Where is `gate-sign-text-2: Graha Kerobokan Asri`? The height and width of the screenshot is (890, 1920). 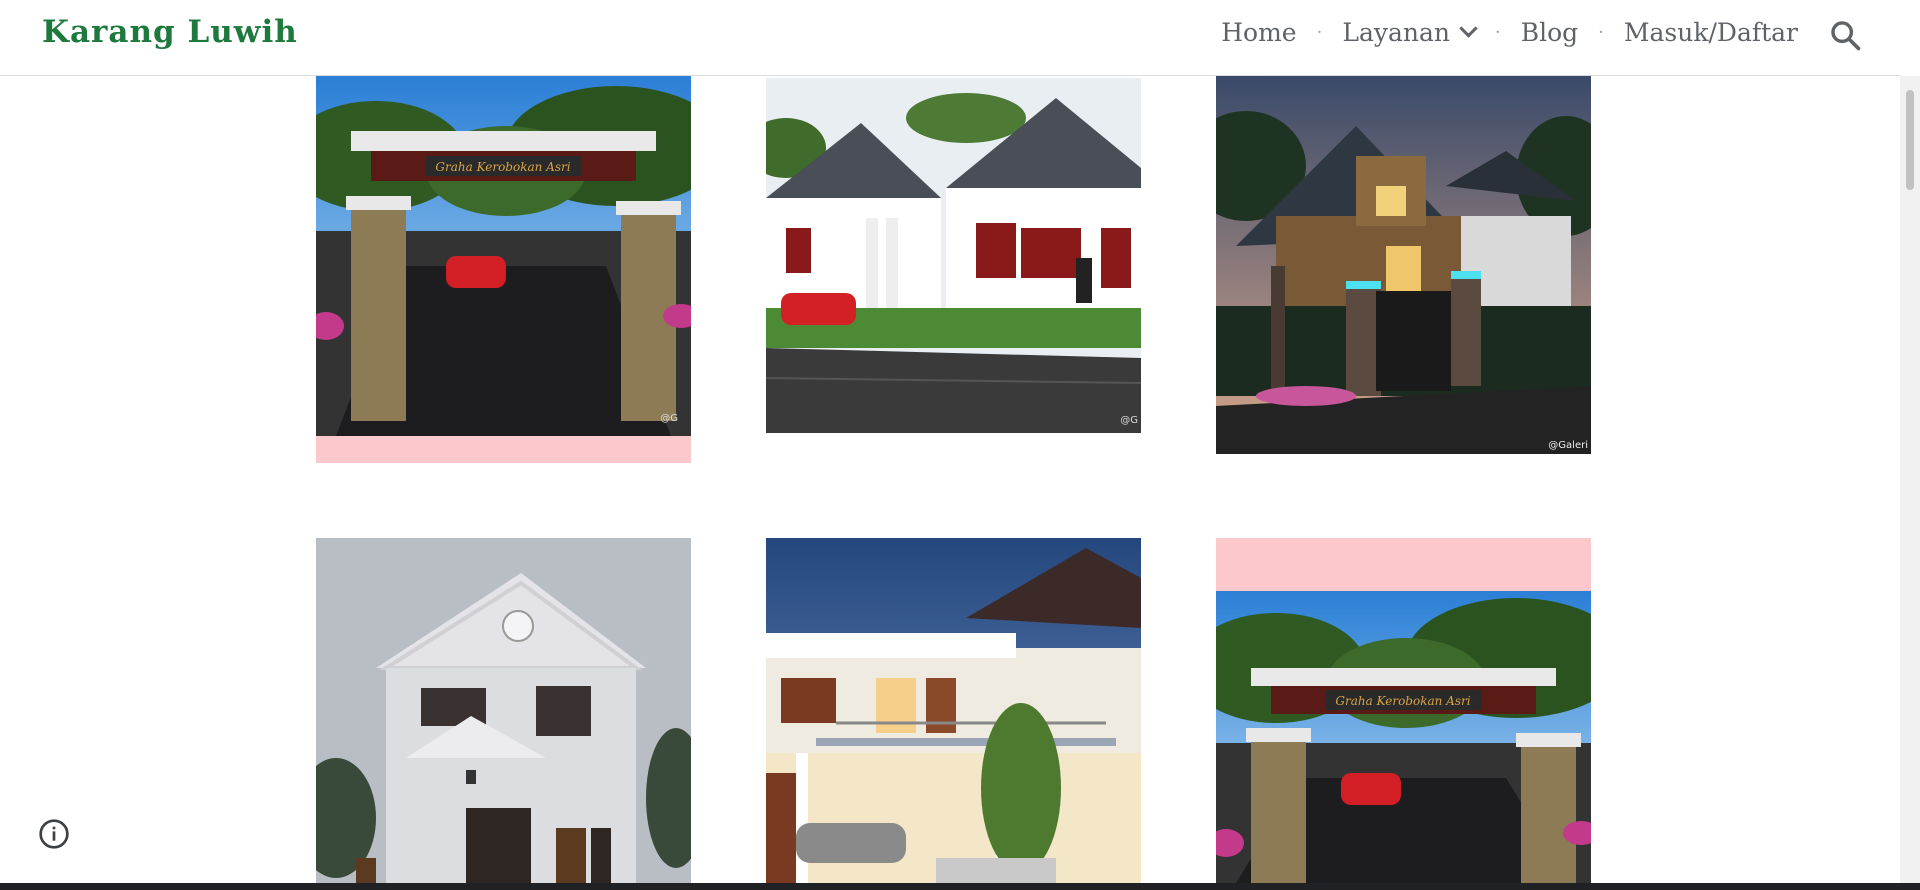 gate-sign-text-2: Graha Kerobokan Asri is located at coordinates (1402, 701).